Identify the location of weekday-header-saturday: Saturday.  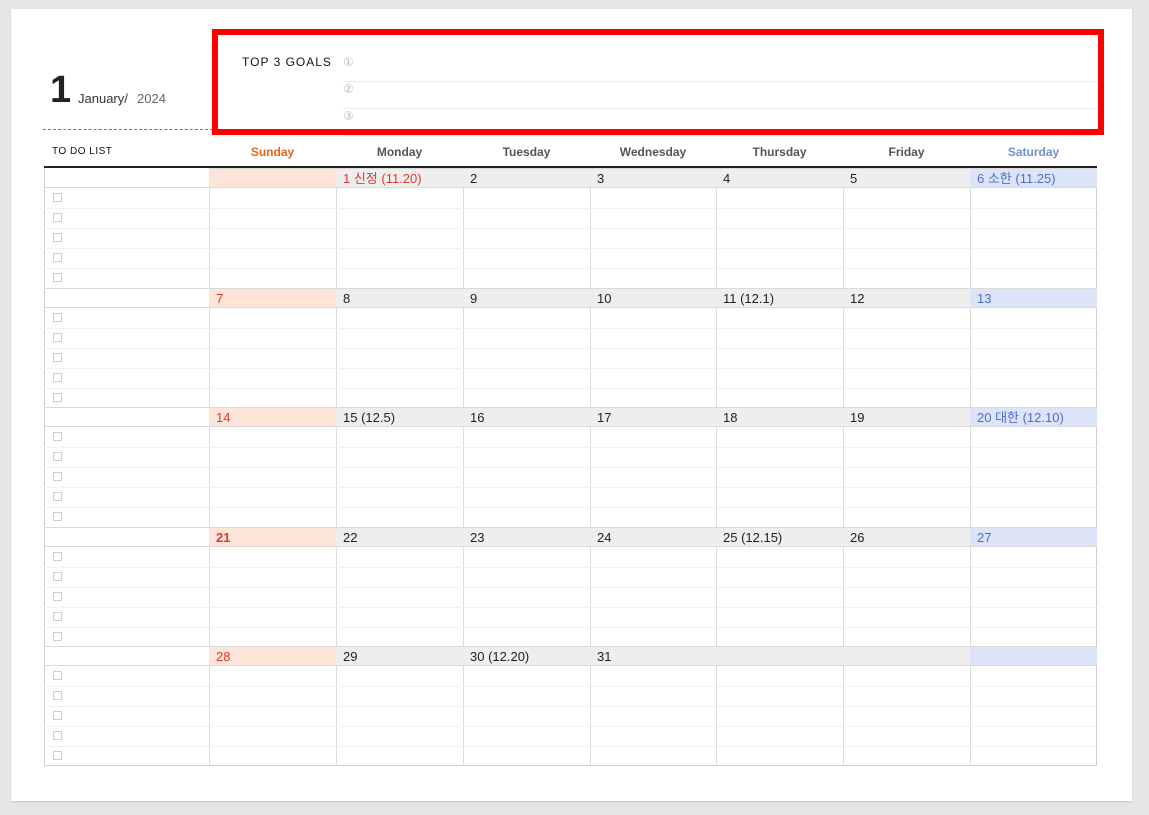
(1033, 152).